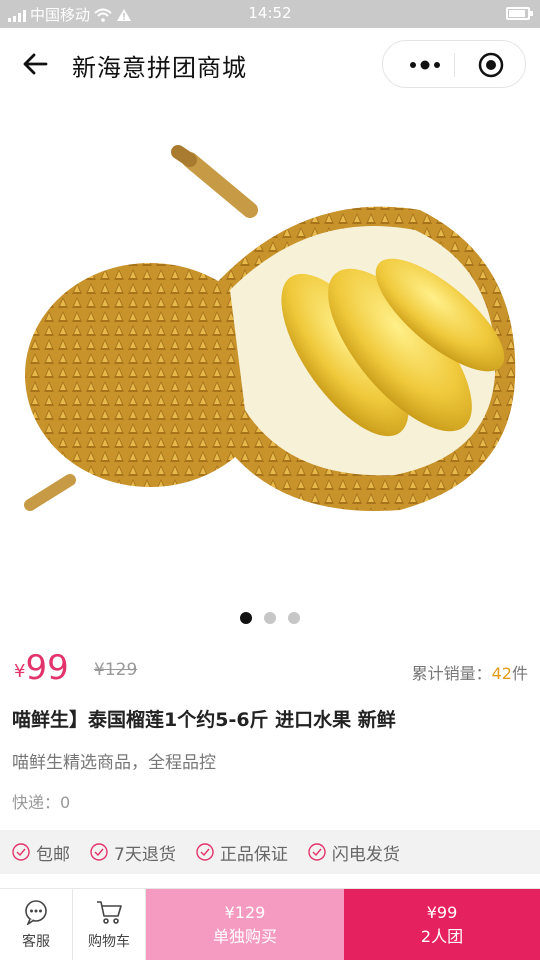 This screenshot has width=540, height=960. I want to click on price-value: 99, so click(47, 668).